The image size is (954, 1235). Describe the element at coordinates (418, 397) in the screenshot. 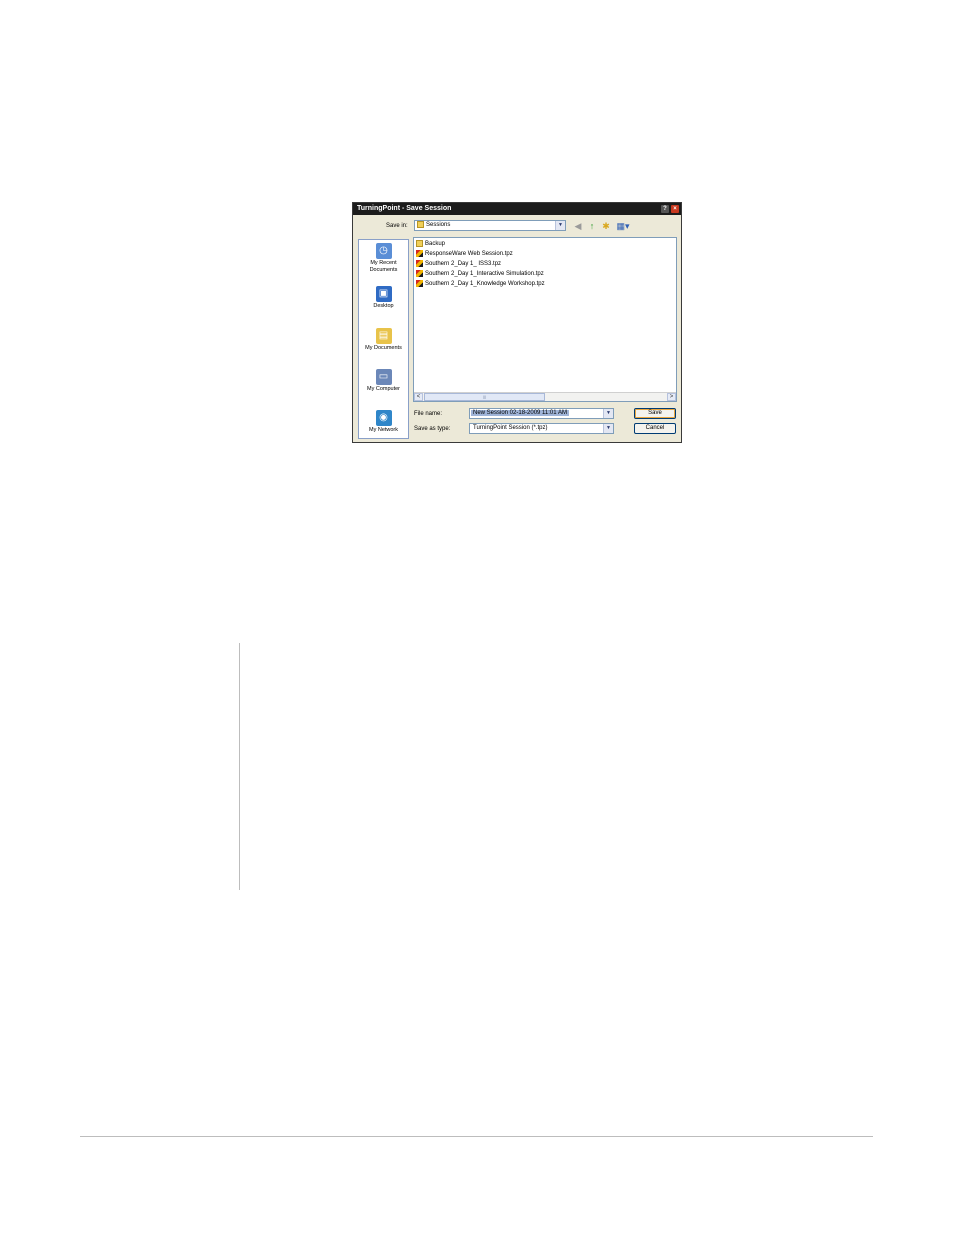

I see `scroll-left-button: <` at that location.